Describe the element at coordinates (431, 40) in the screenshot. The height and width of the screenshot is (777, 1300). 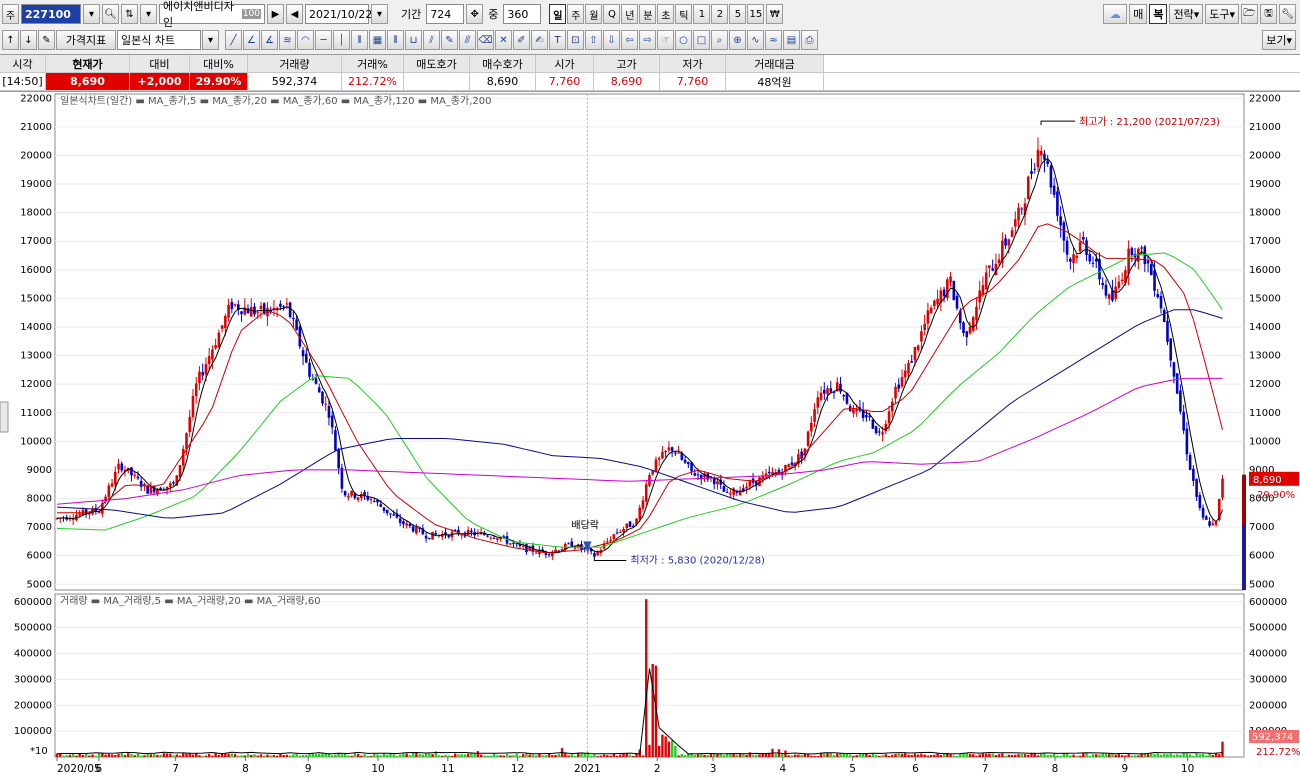
I see `fib-tool-button: ⫽` at that location.